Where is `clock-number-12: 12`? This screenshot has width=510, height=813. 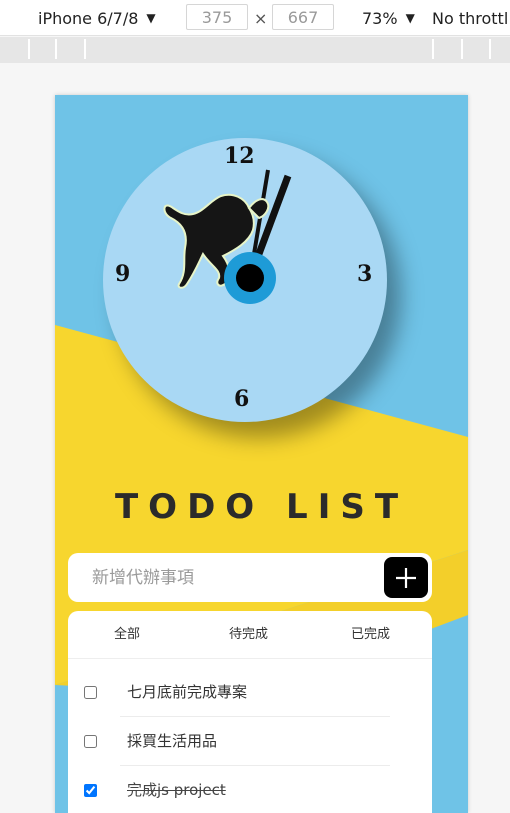 clock-number-12: 12 is located at coordinates (239, 156).